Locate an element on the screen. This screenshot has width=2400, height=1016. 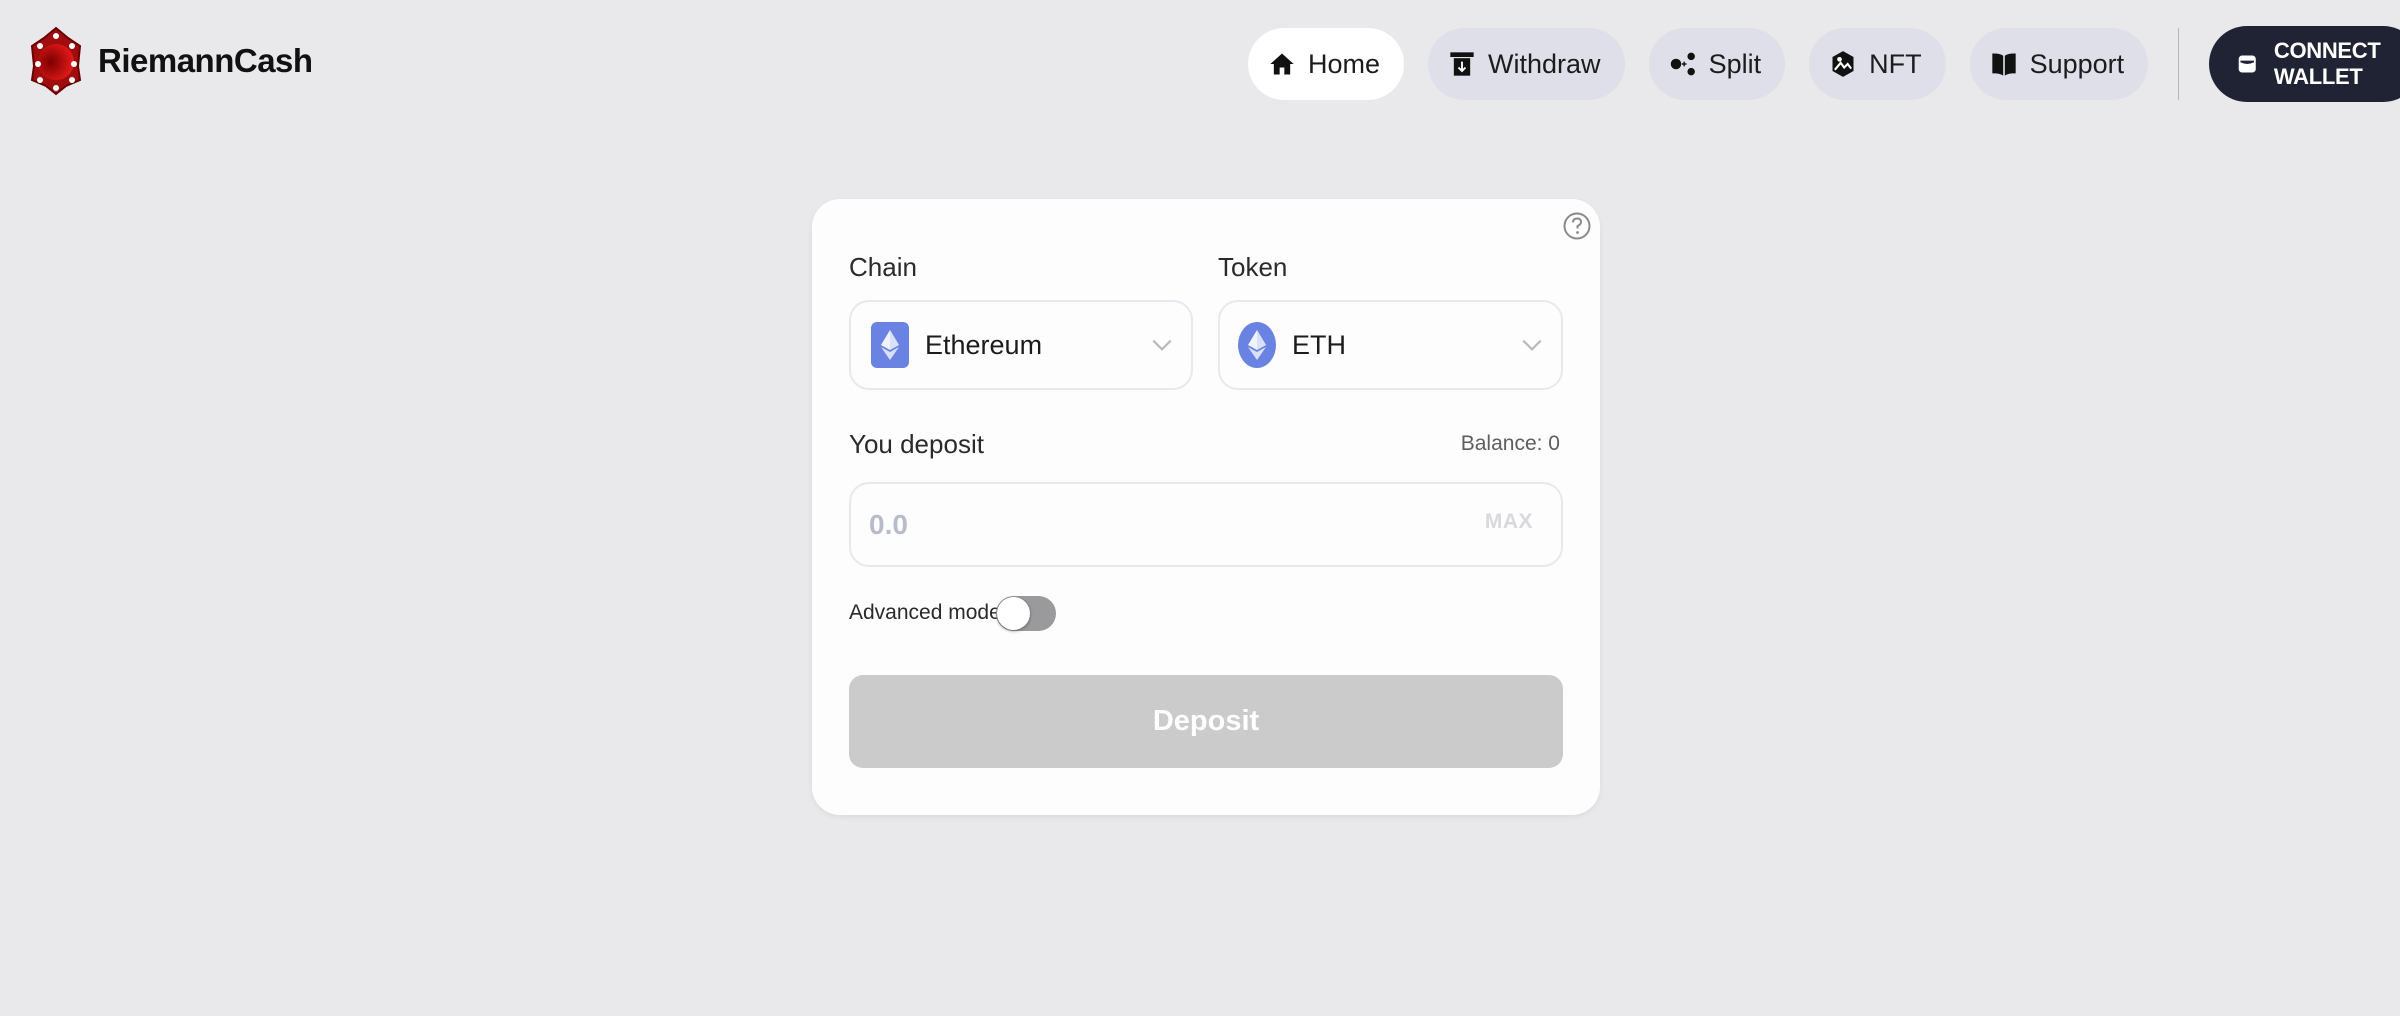
token-selected-value: ETH is located at coordinates (1319, 344).